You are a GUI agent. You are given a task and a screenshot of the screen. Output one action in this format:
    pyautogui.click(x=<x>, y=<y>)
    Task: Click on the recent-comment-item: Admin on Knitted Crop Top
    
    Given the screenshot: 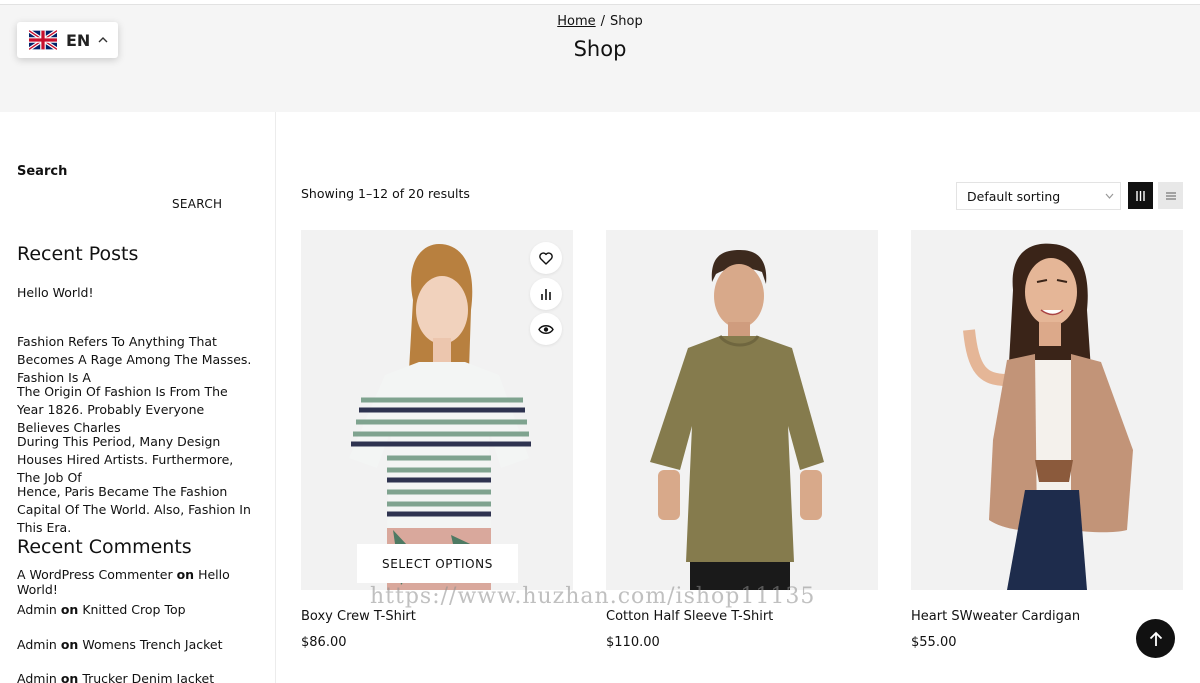 What is the action you would take?
    pyautogui.click(x=142, y=609)
    